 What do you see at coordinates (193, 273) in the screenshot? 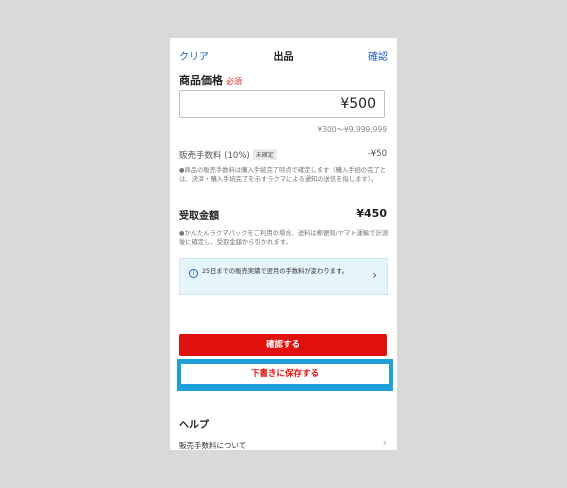
I see `info-icon: i` at bounding box center [193, 273].